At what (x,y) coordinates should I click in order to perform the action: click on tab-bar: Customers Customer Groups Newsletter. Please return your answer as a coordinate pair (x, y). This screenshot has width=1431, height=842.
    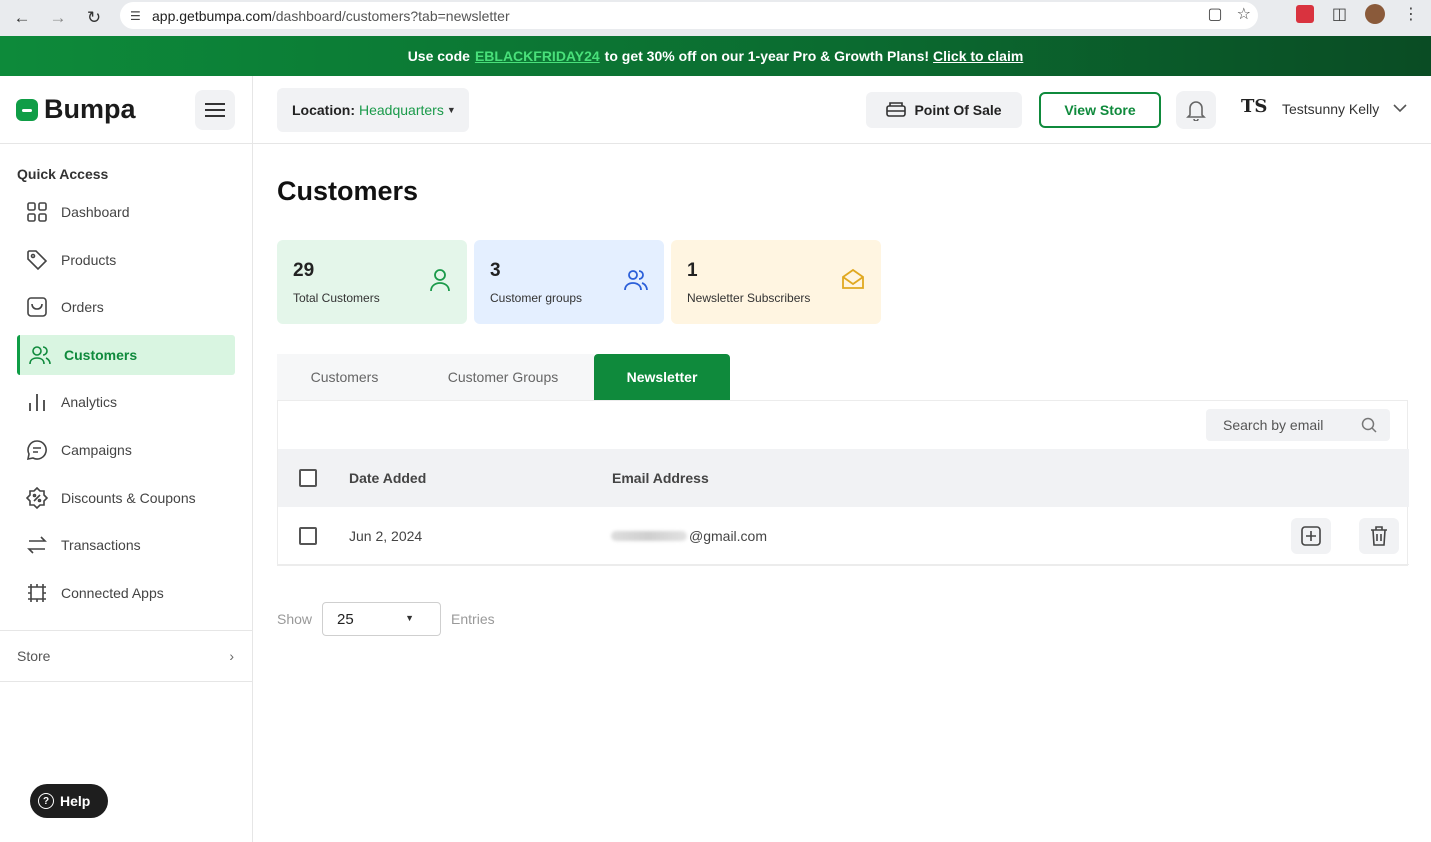
    Looking at the image, I should click on (503, 377).